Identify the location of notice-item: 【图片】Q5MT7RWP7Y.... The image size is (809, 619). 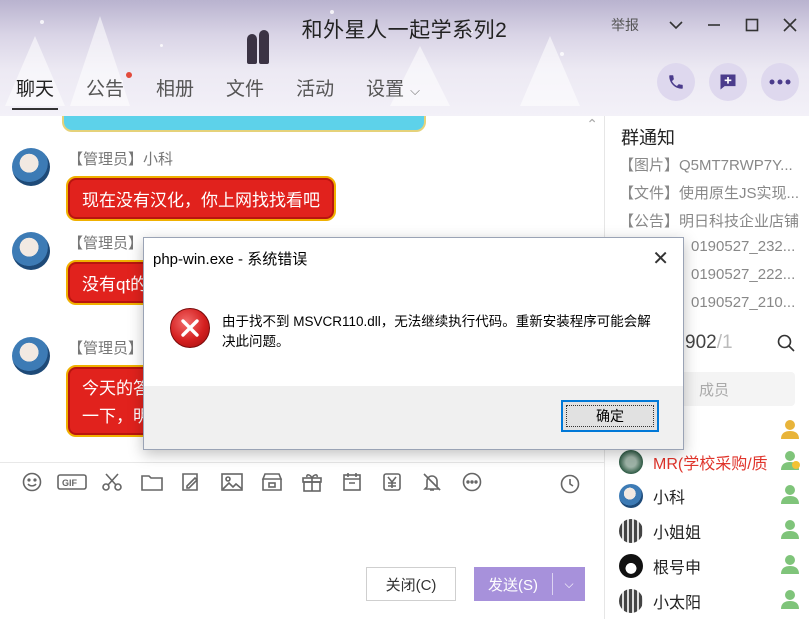
(711, 164).